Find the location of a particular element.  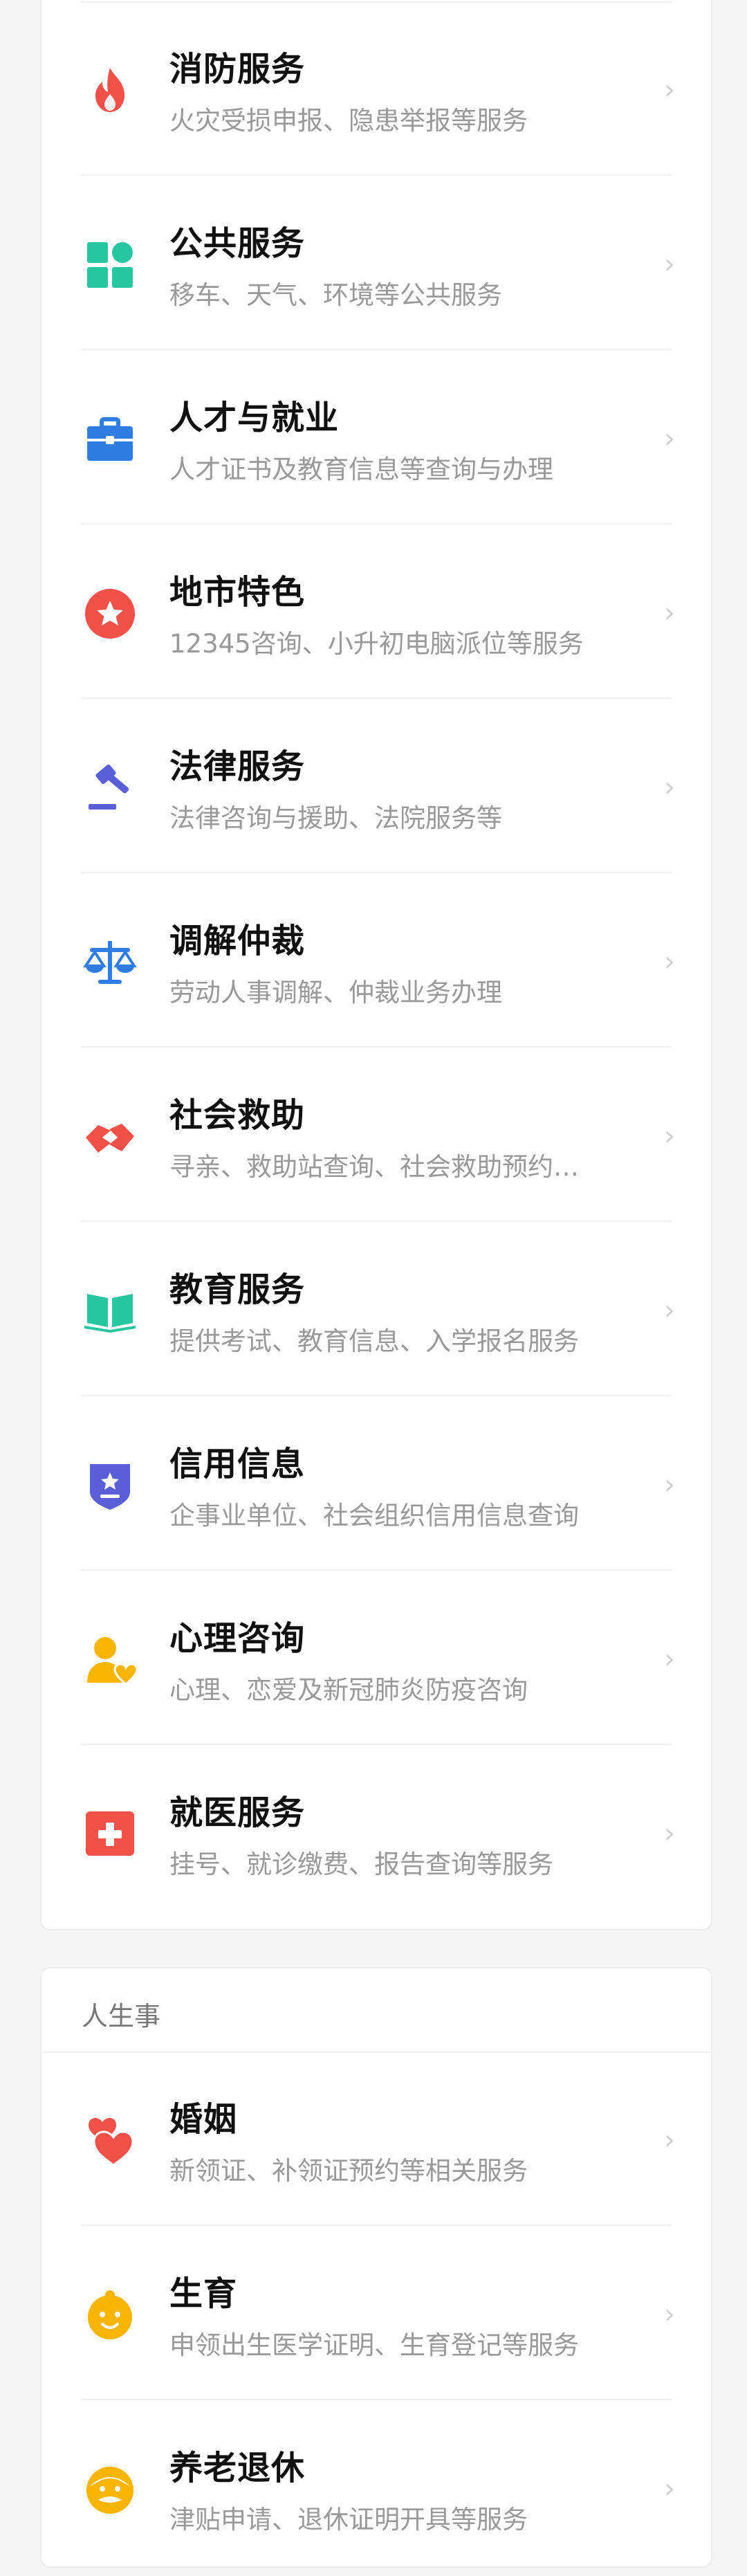

service-title: 信用信息 is located at coordinates (237, 1464).